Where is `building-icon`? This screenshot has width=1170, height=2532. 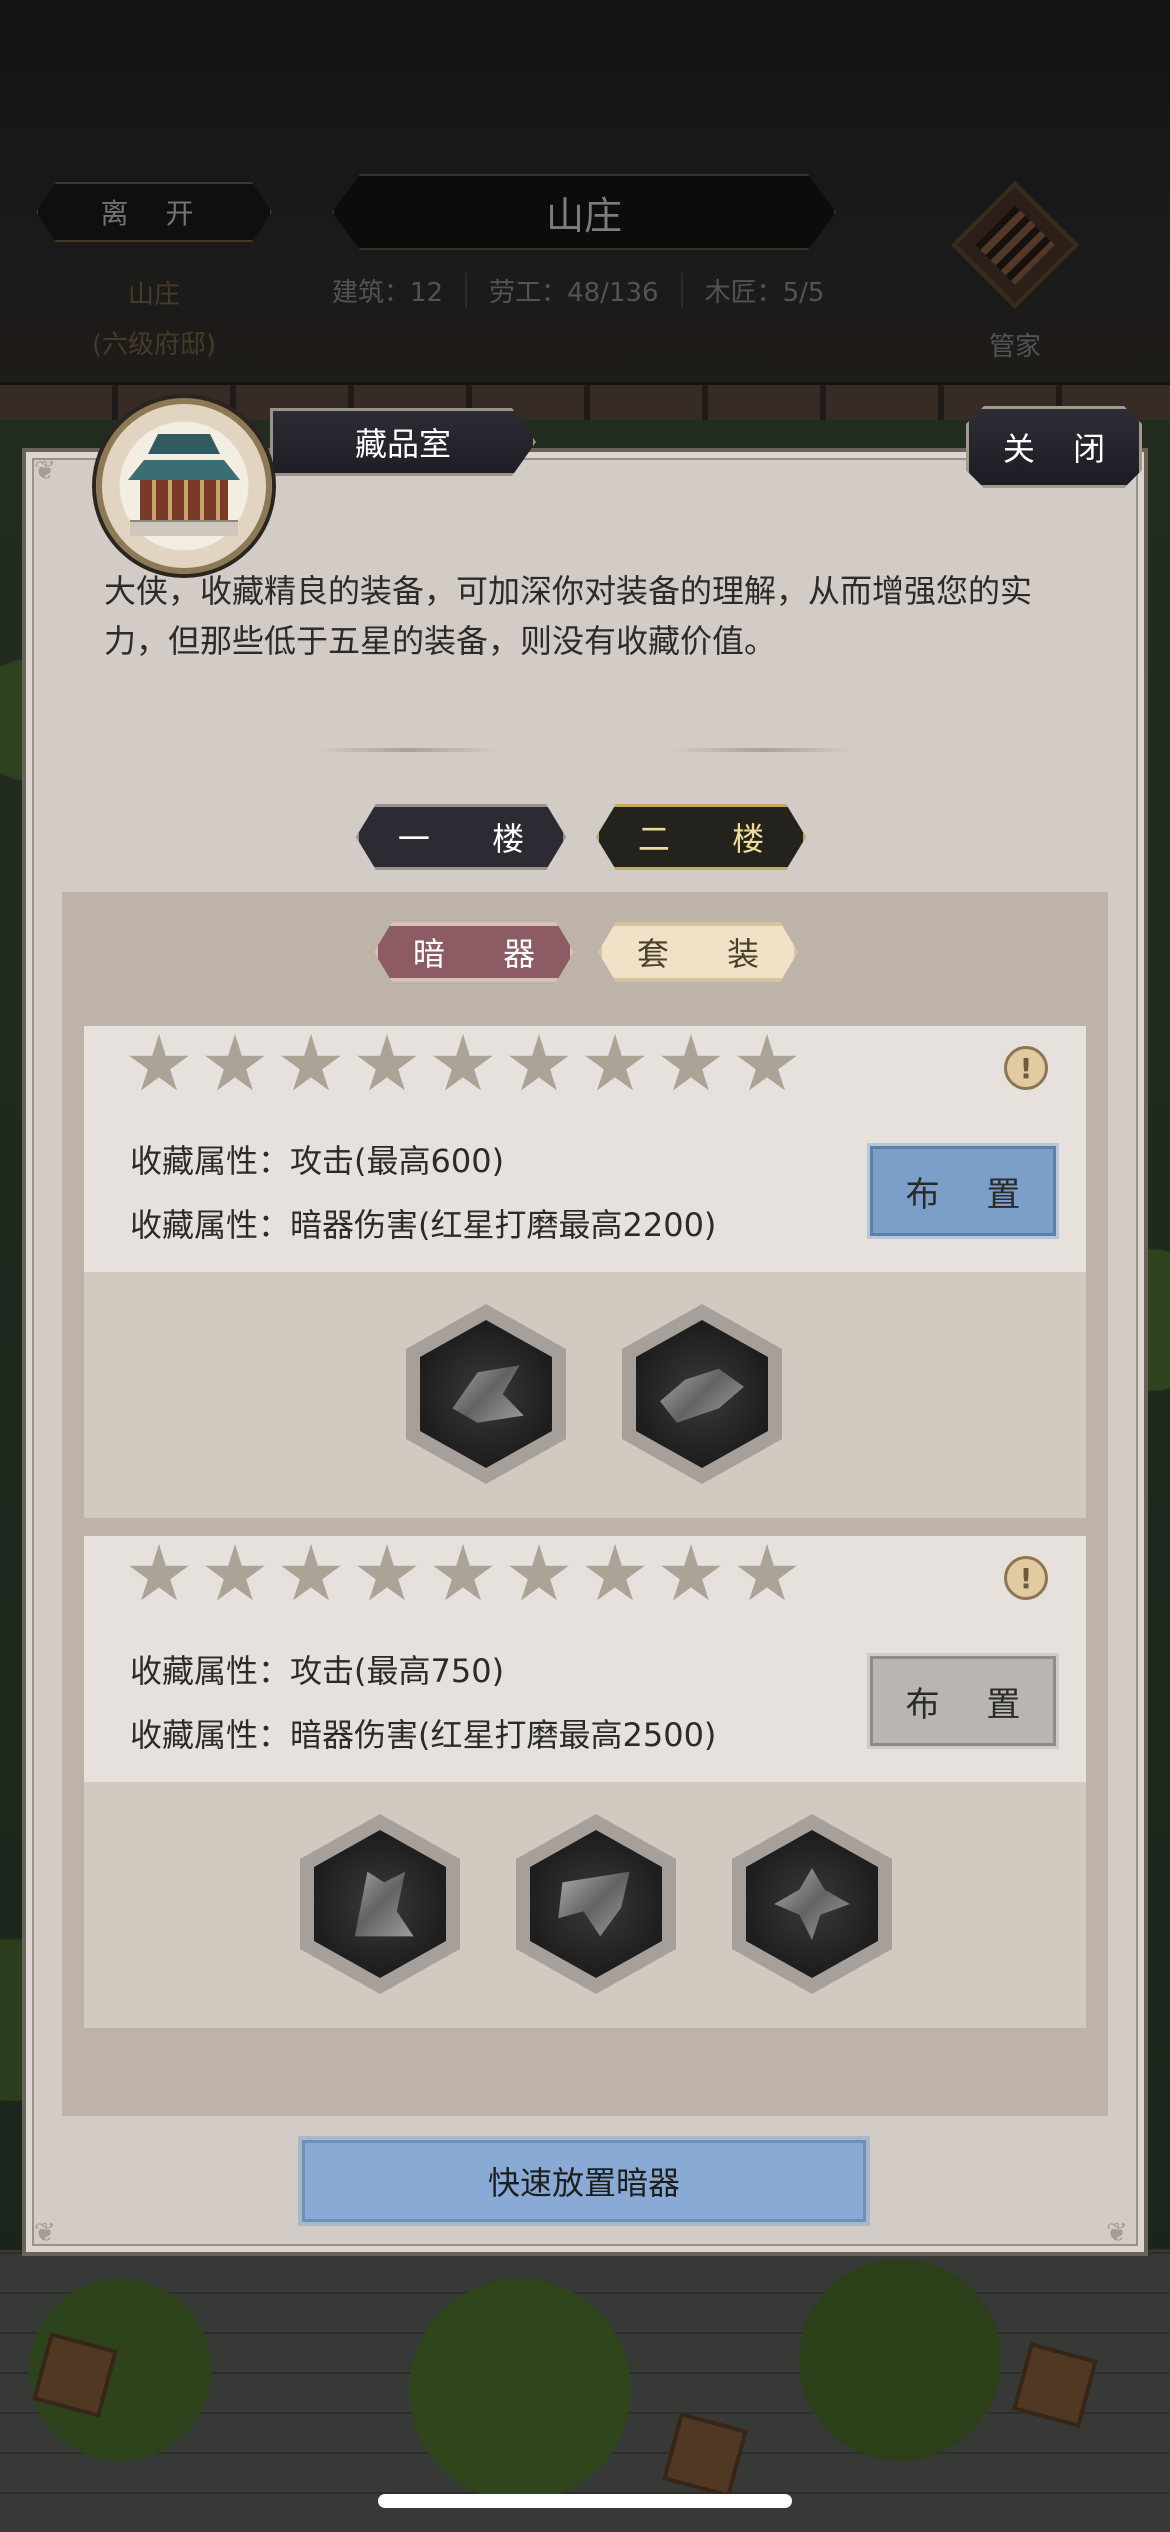
building-icon is located at coordinates (184, 486).